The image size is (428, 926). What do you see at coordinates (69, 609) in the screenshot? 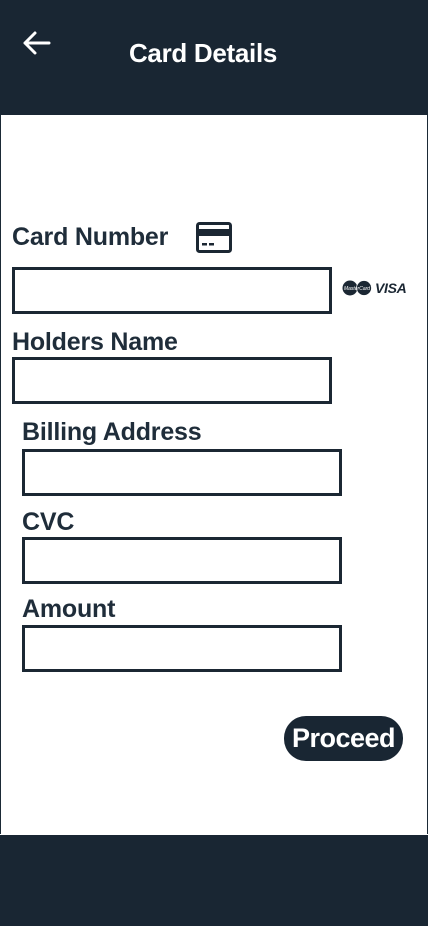
I see `amount-label: Amount` at bounding box center [69, 609].